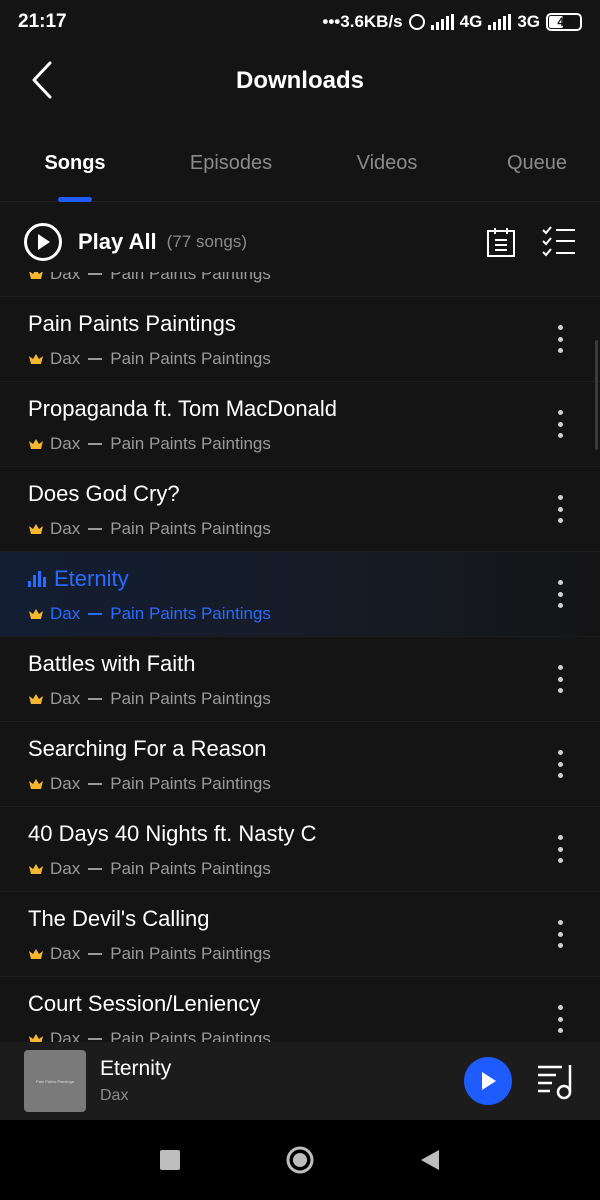  Describe the element at coordinates (300, 509) in the screenshot. I see `song-item: Does God Cry? Dax Pain Paints Paintings` at that location.